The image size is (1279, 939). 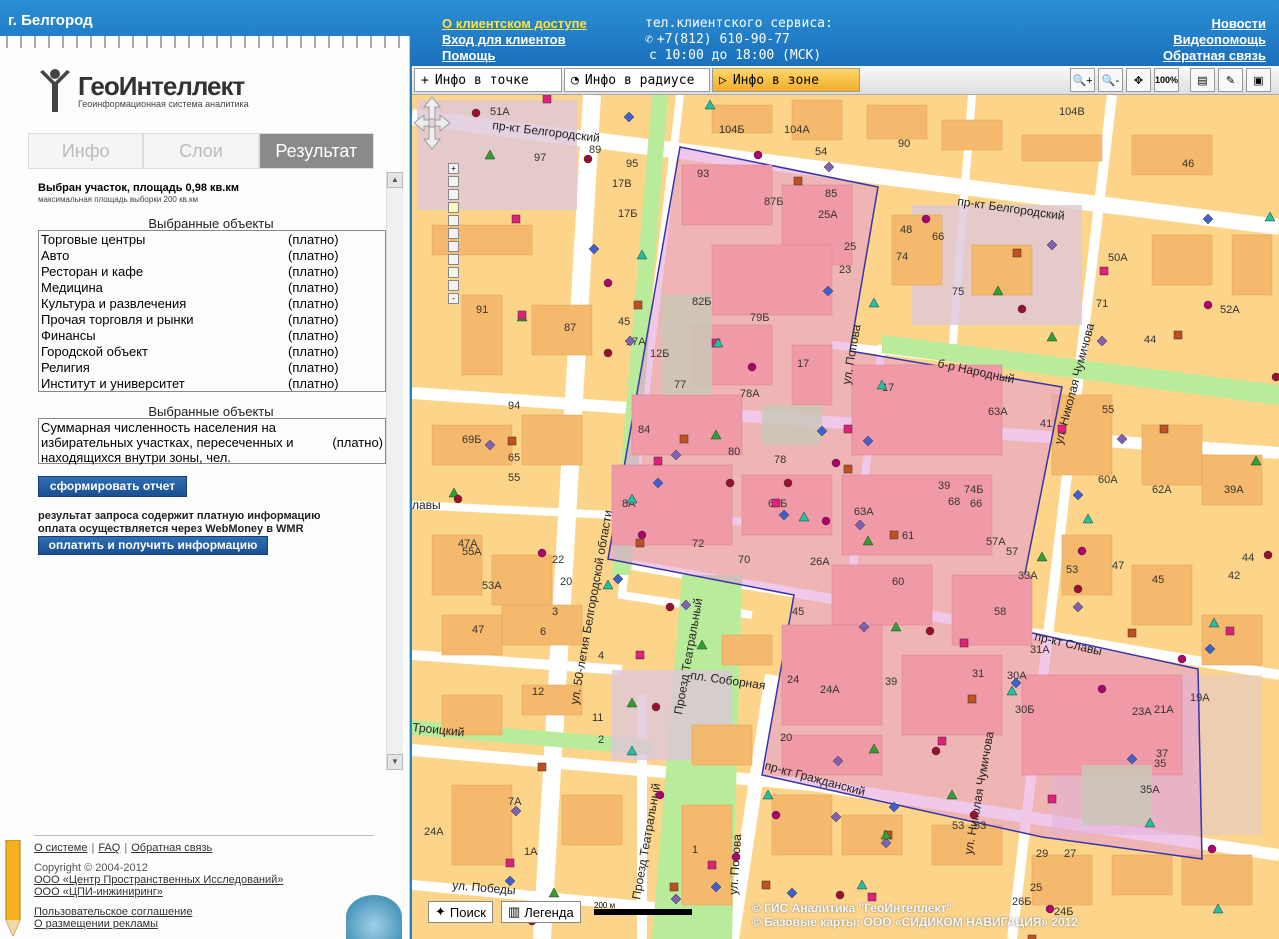 What do you see at coordinates (540, 912) in the screenshot?
I see `legend-button: ▥ Легенда` at bounding box center [540, 912].